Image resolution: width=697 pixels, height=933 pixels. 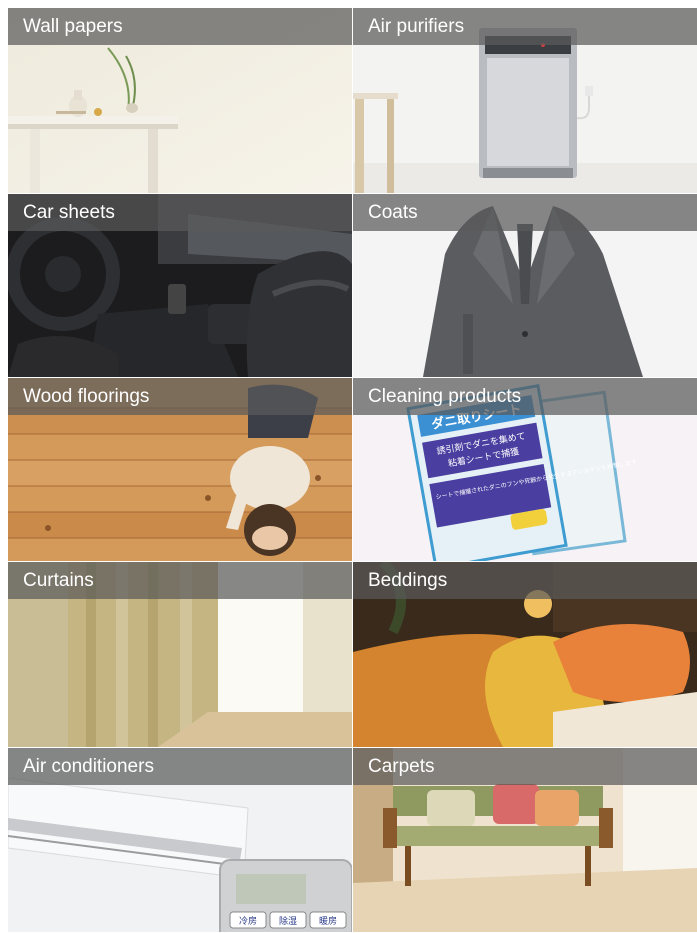 I want to click on remote-button-heat: 暖房, so click(x=328, y=921).